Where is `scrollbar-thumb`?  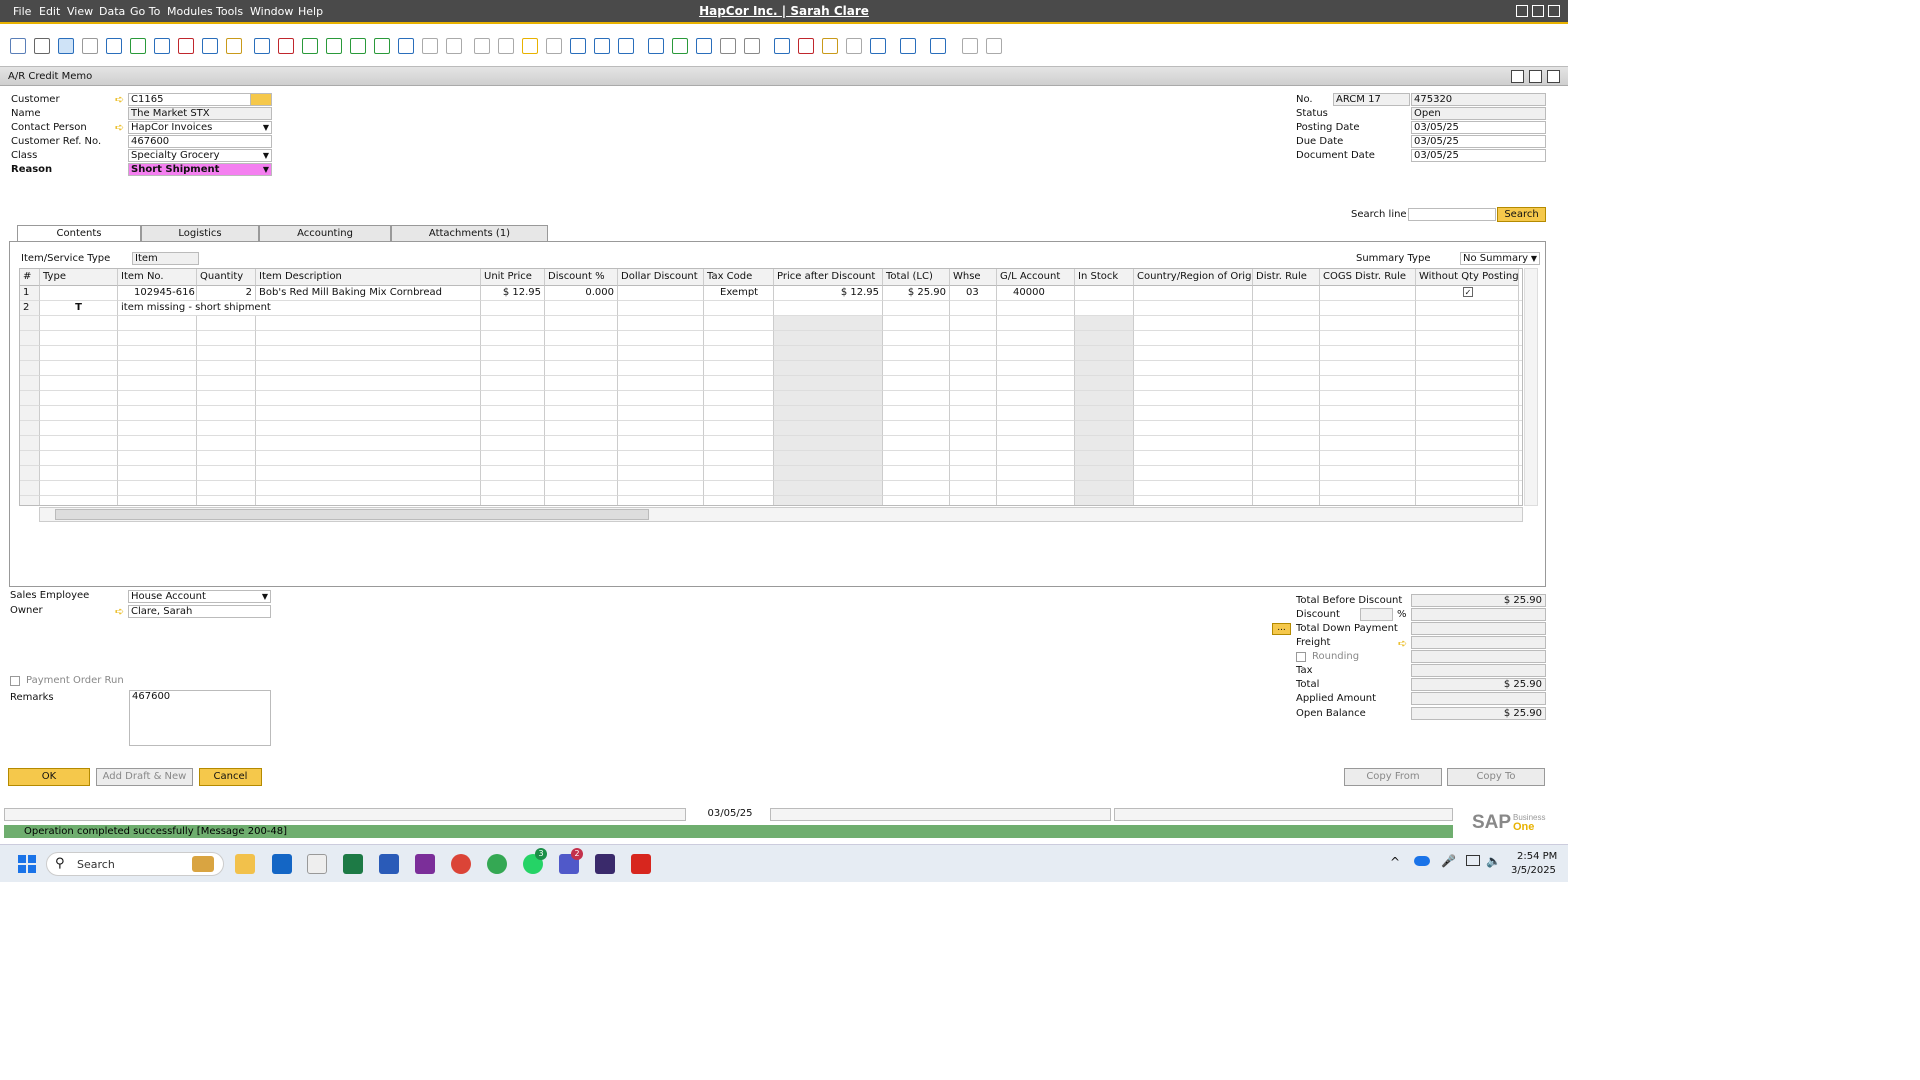 scrollbar-thumb is located at coordinates (352, 514).